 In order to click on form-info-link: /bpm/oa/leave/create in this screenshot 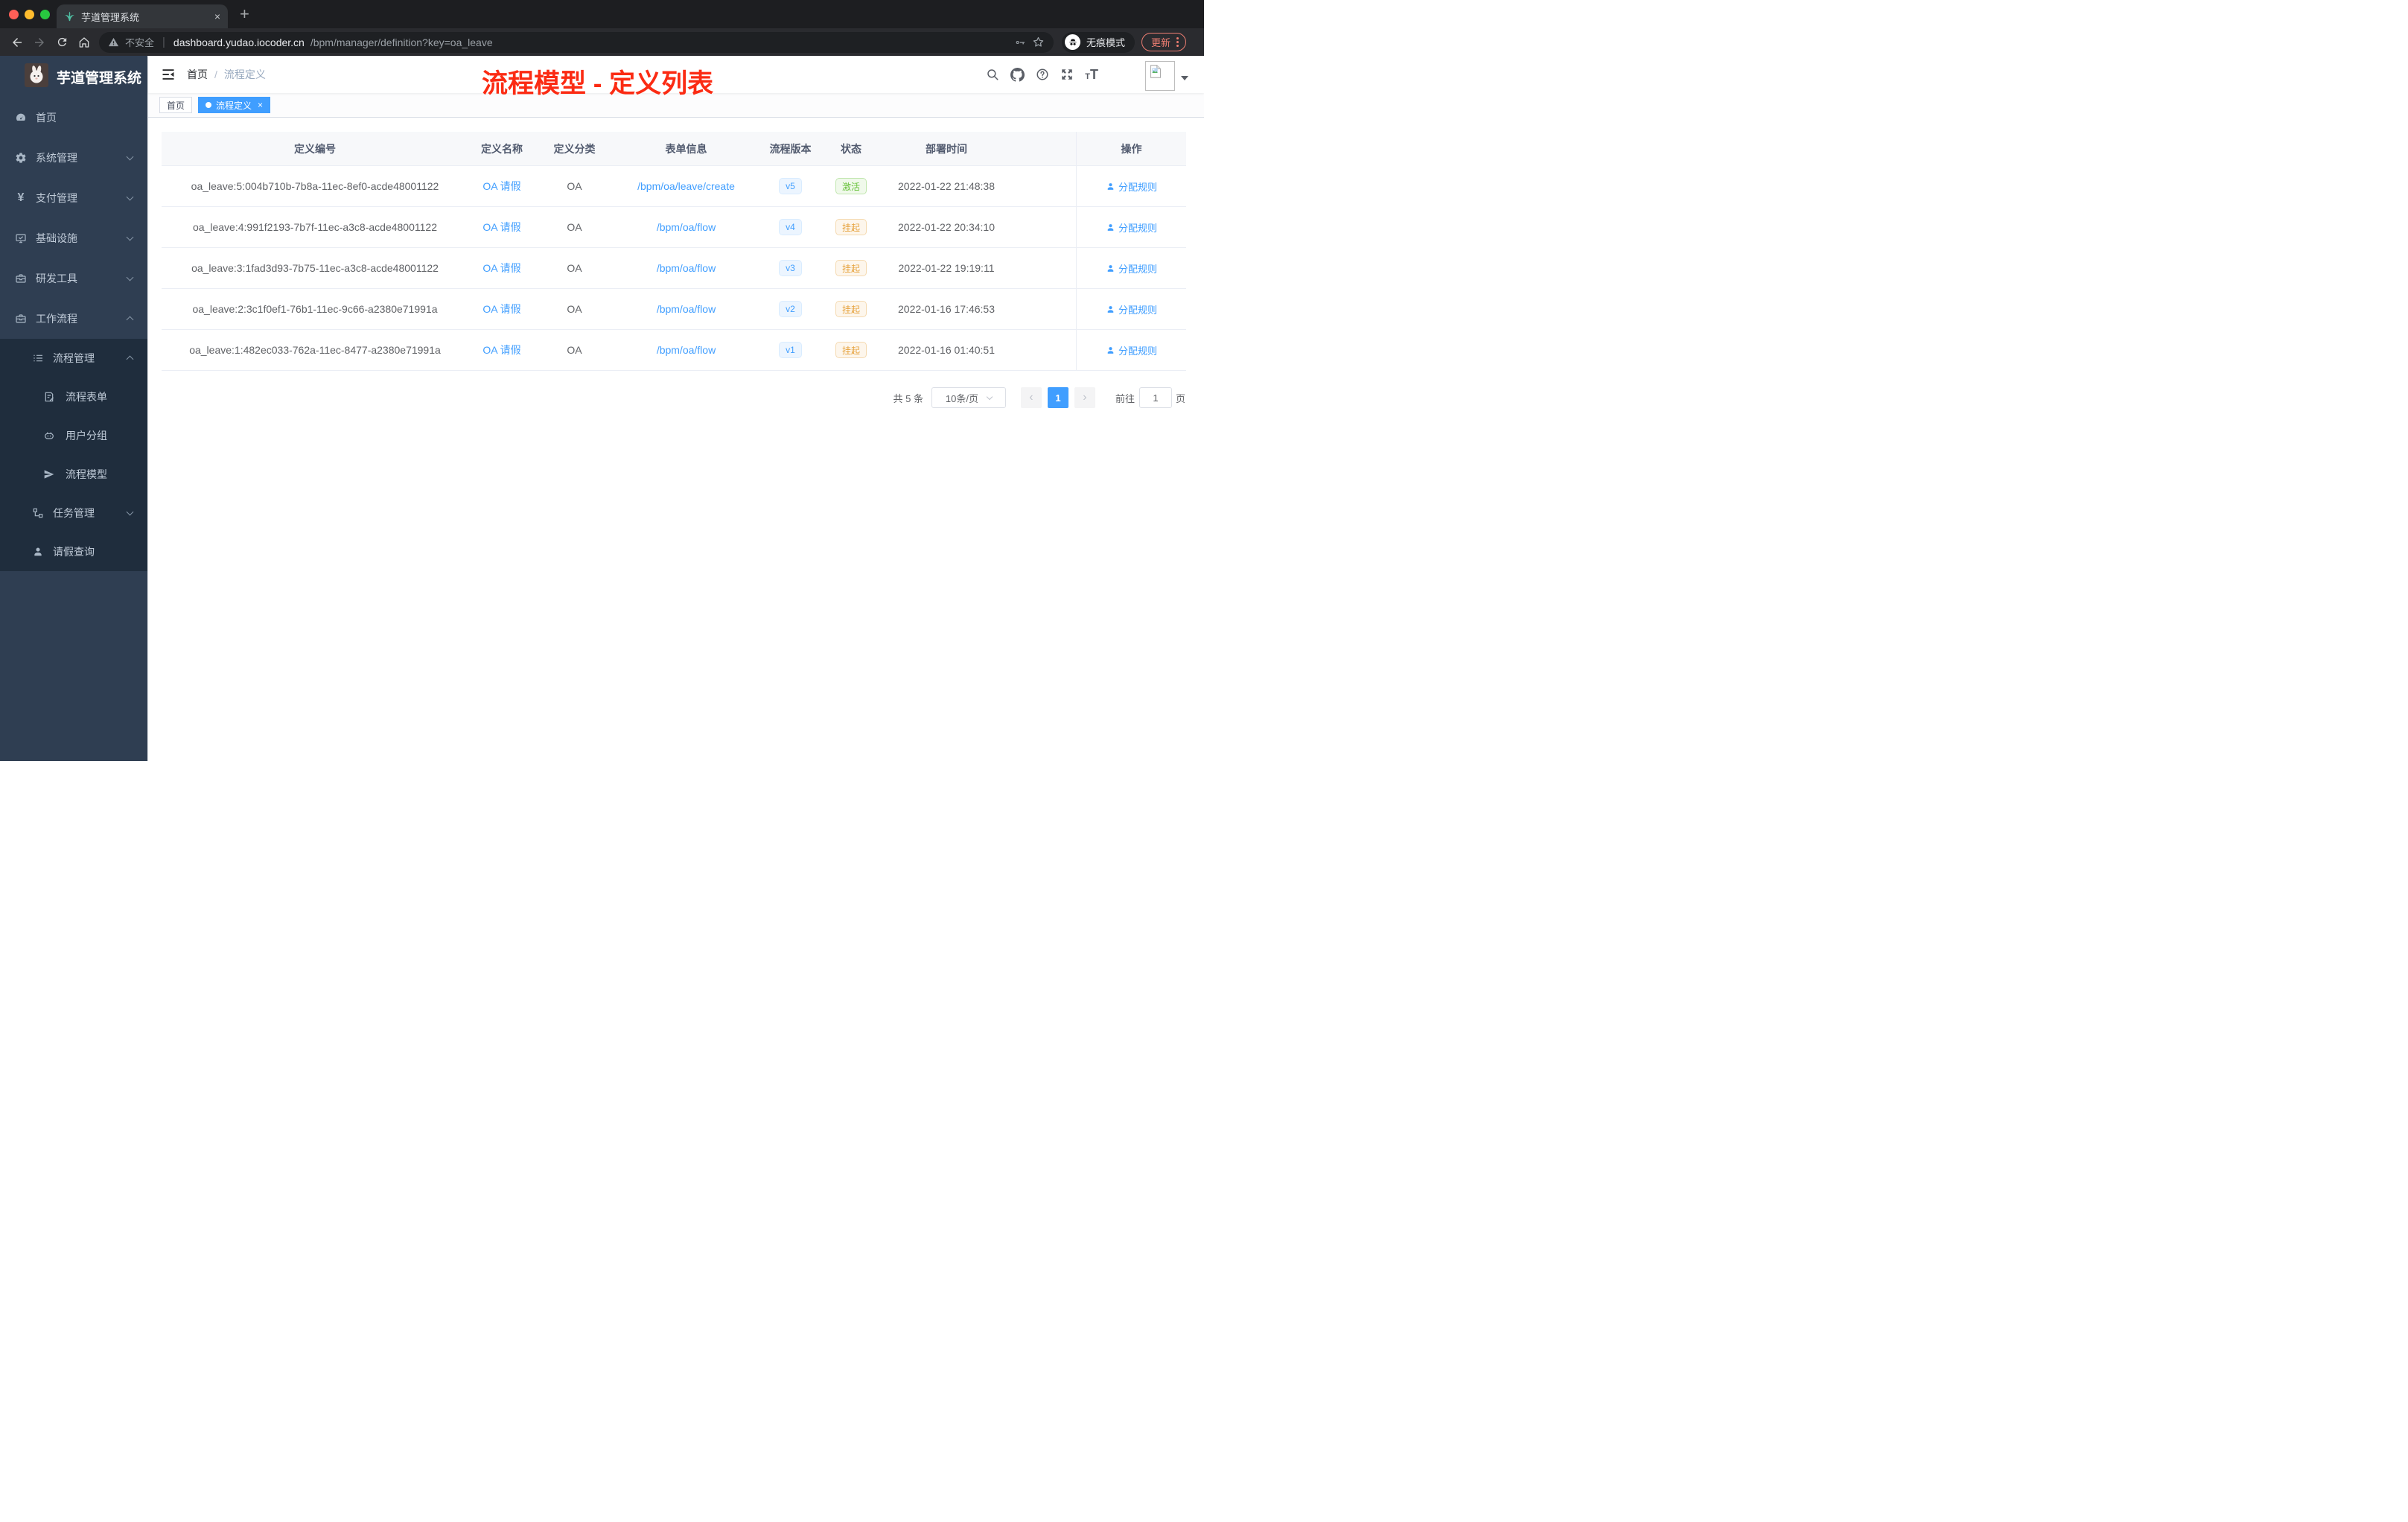, I will do `click(686, 186)`.